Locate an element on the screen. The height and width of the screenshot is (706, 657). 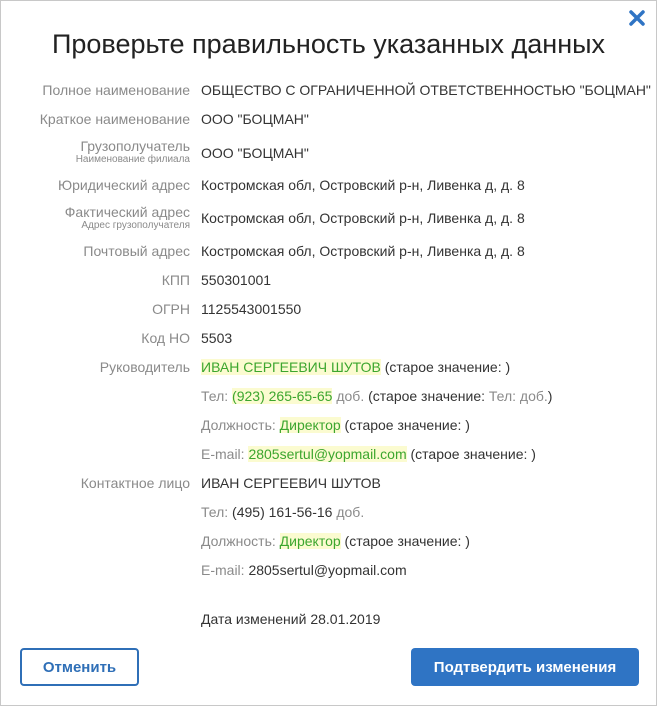
manager-phone-old-prefix: (старое значение: is located at coordinates (426, 396).